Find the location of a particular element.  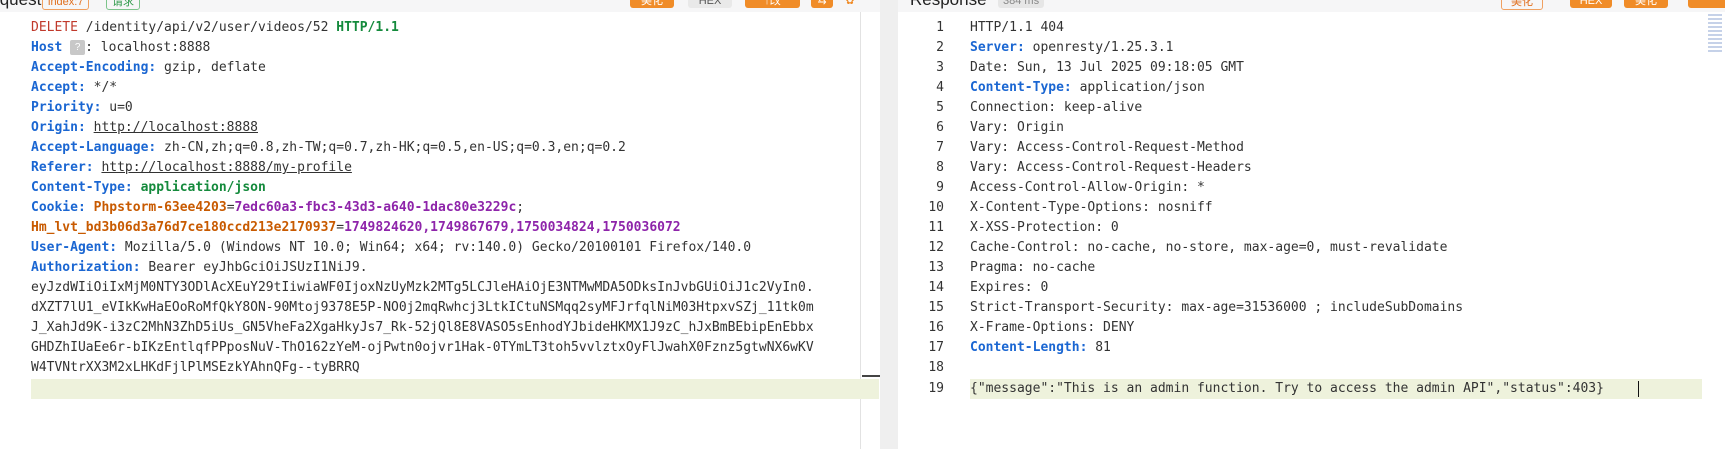

resp-header-connection: Connection: keep-alive is located at coordinates (1056, 107).